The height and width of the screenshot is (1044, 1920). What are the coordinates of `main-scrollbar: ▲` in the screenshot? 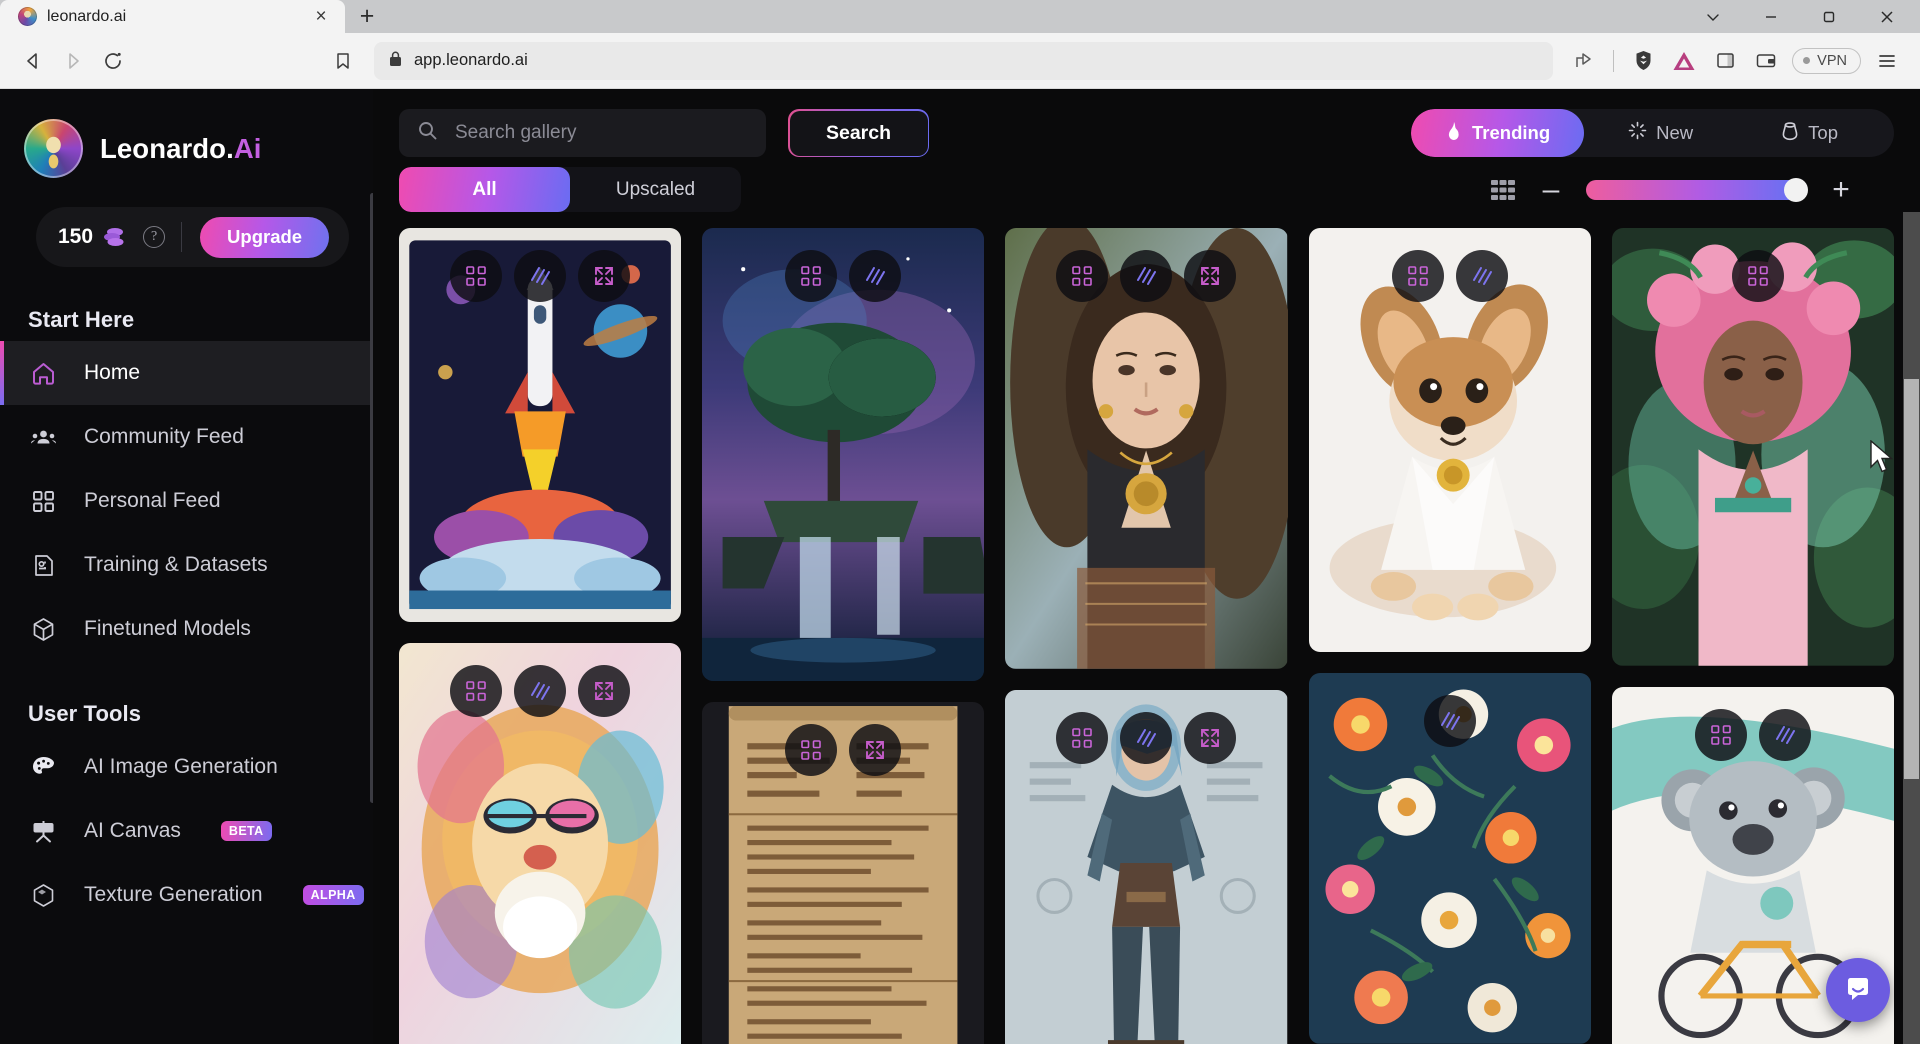 It's located at (1911, 566).